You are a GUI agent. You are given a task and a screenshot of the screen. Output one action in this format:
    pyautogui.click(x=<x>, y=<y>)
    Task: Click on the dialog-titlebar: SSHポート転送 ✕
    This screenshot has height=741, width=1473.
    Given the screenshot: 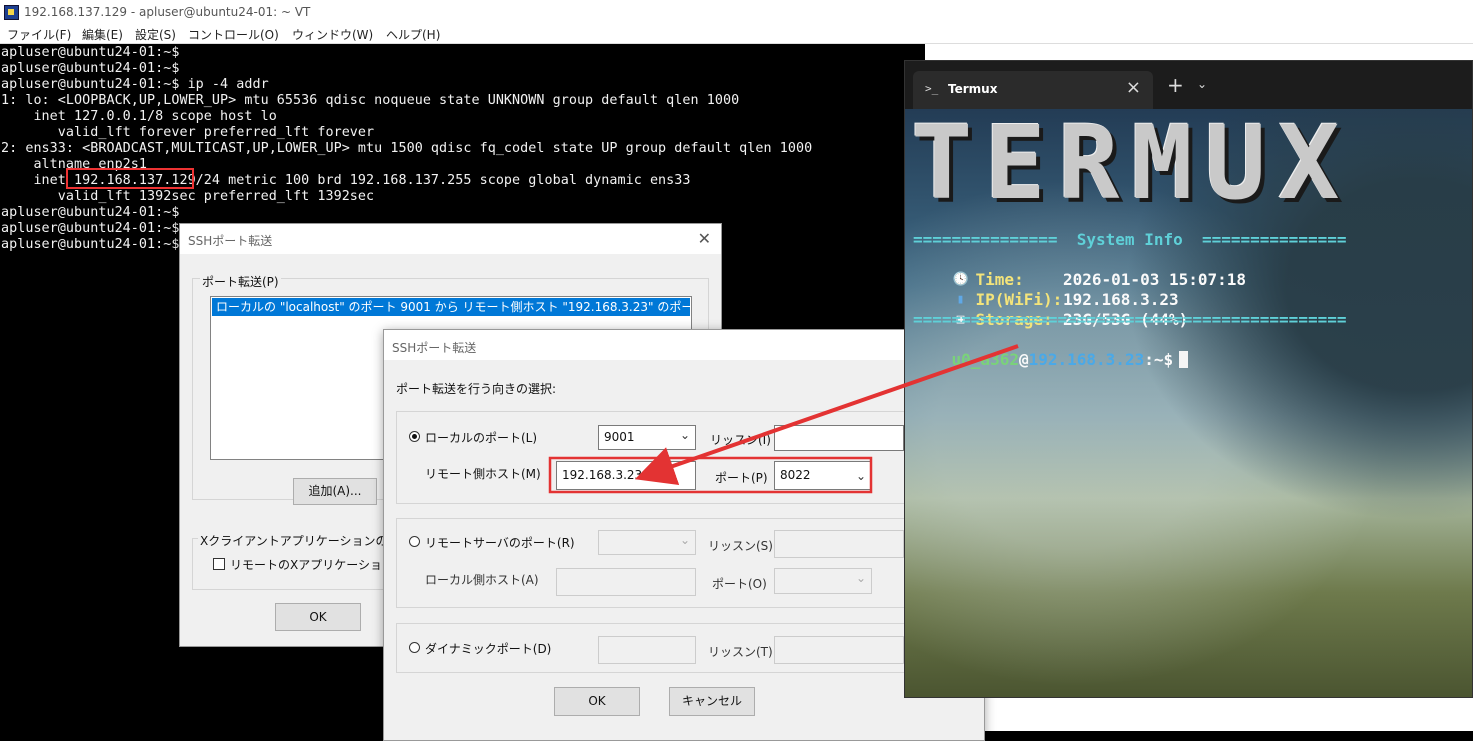 What is the action you would take?
    pyautogui.click(x=450, y=239)
    